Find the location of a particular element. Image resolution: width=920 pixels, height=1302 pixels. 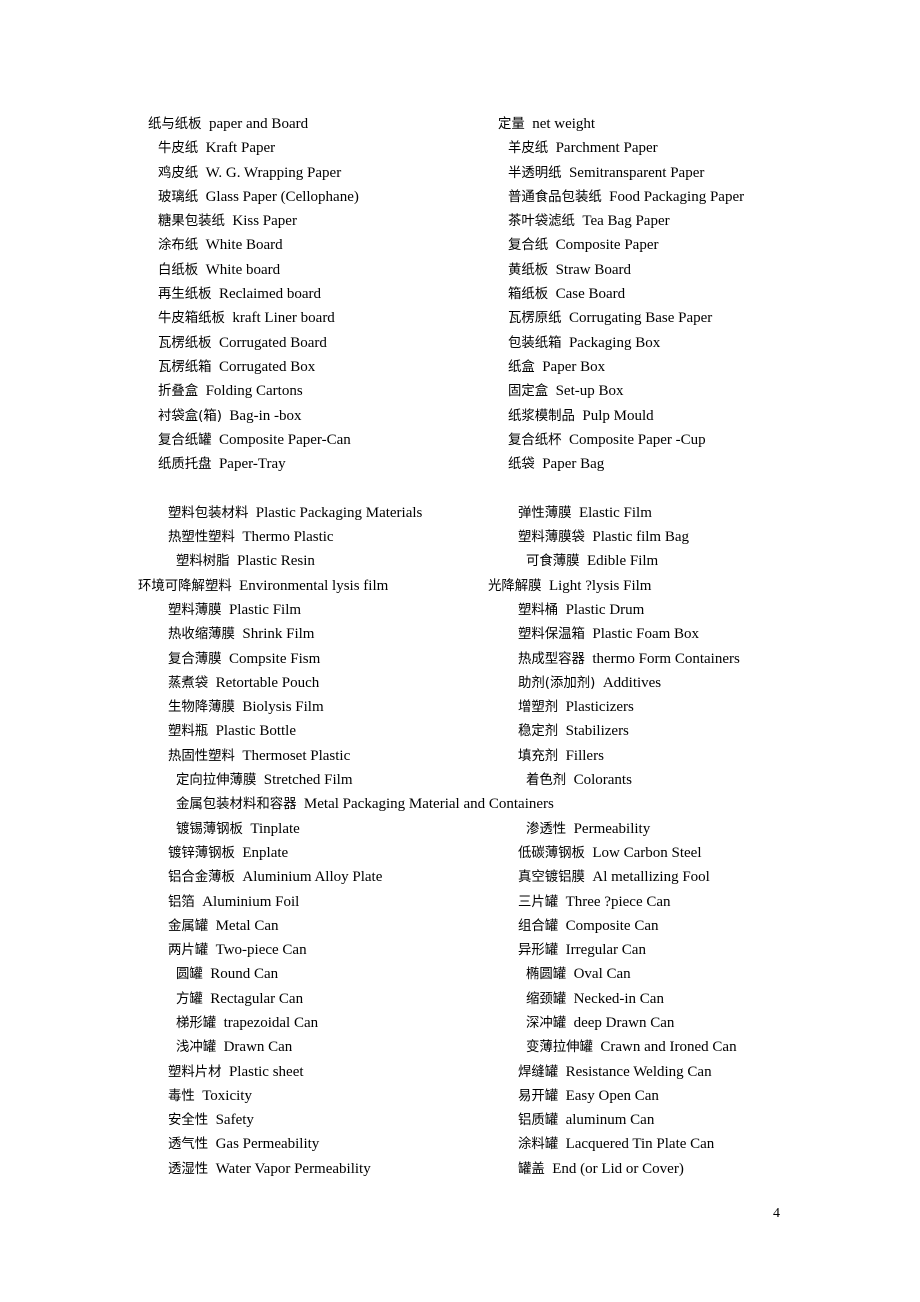

glossary-entry-right: 低碳薄钢板 Low Carbon Steel is located at coordinates (653, 853).